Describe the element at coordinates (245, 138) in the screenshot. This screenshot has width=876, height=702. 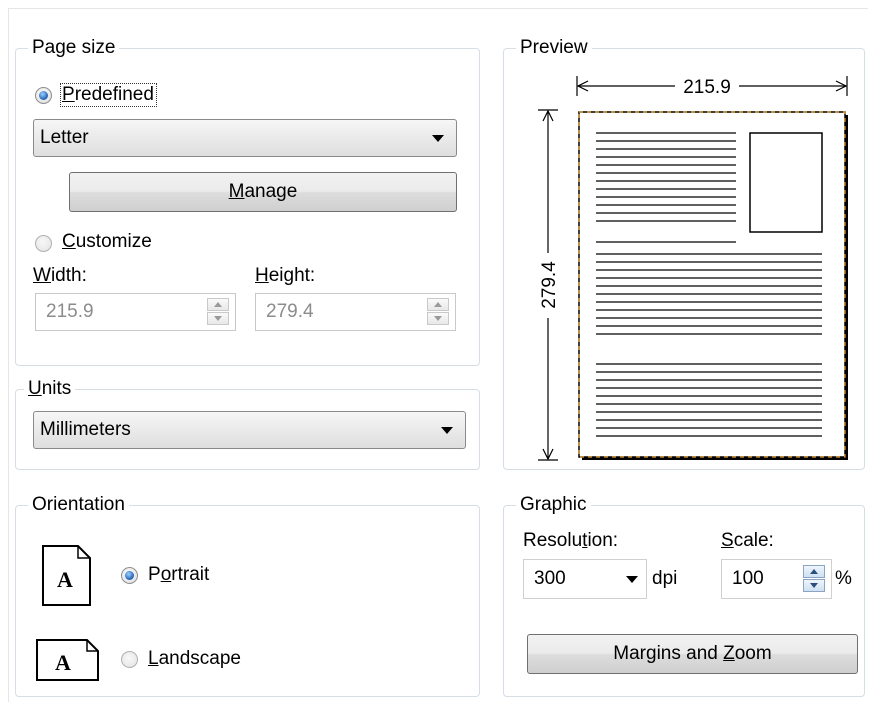
I see `paper-size-select: Letter` at that location.